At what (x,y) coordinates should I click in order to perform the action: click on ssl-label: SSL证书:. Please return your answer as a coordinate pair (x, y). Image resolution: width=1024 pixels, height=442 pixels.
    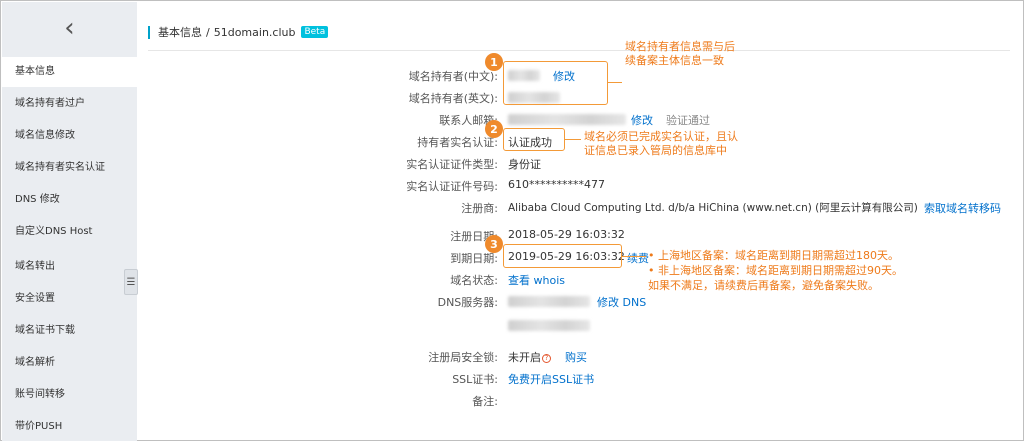
    Looking at the image, I should click on (475, 379).